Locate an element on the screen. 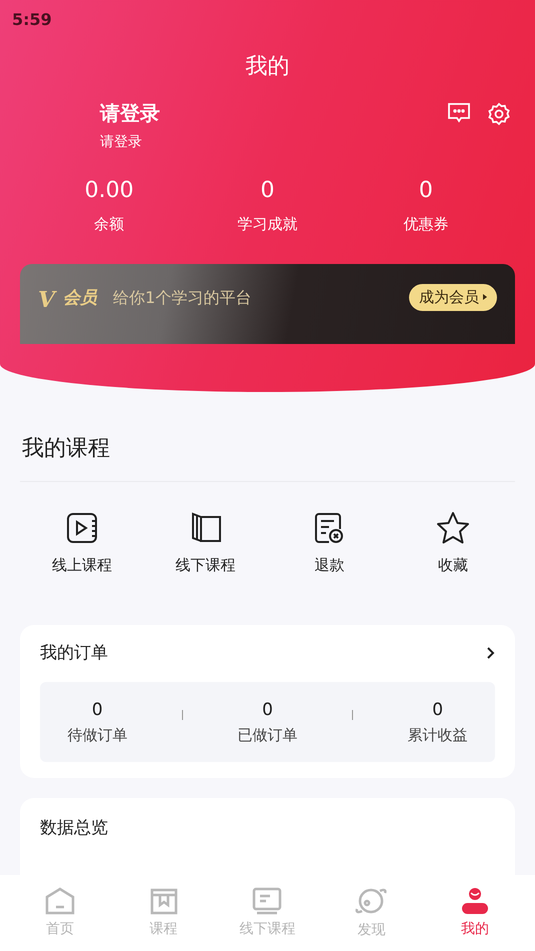 This screenshot has height=951, width=535. monitor-icon is located at coordinates (267, 900).